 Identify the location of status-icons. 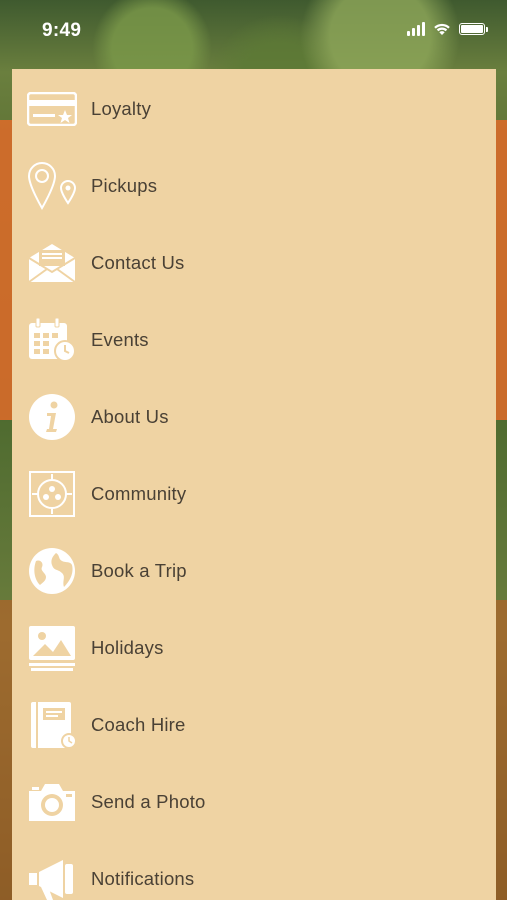
(447, 29).